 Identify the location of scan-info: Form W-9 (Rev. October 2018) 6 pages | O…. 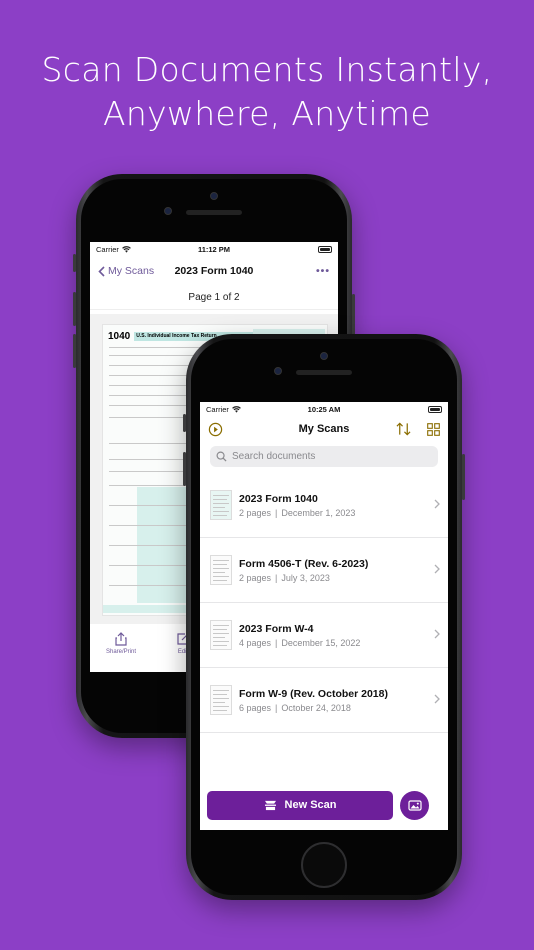
(313, 700).